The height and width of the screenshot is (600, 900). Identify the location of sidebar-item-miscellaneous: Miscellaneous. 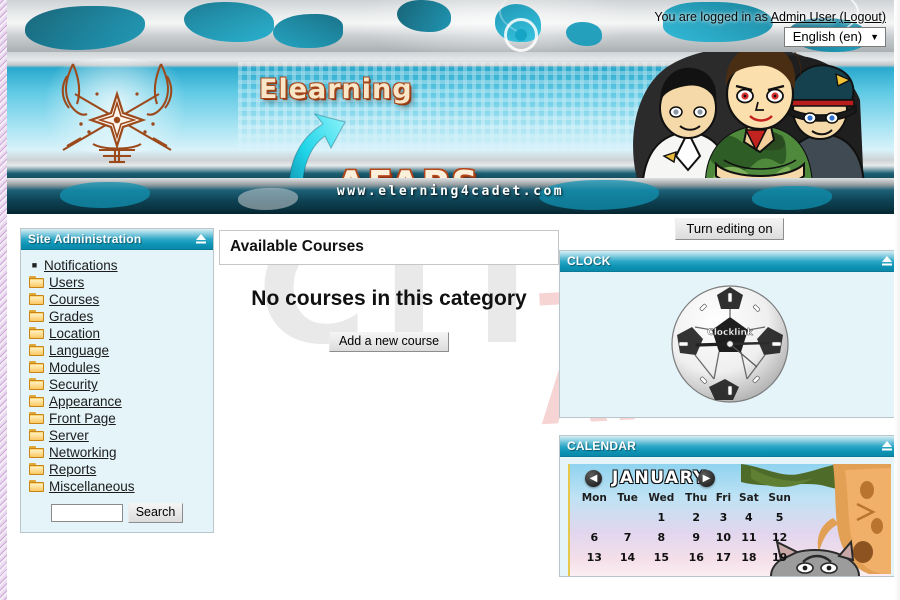
(117, 486).